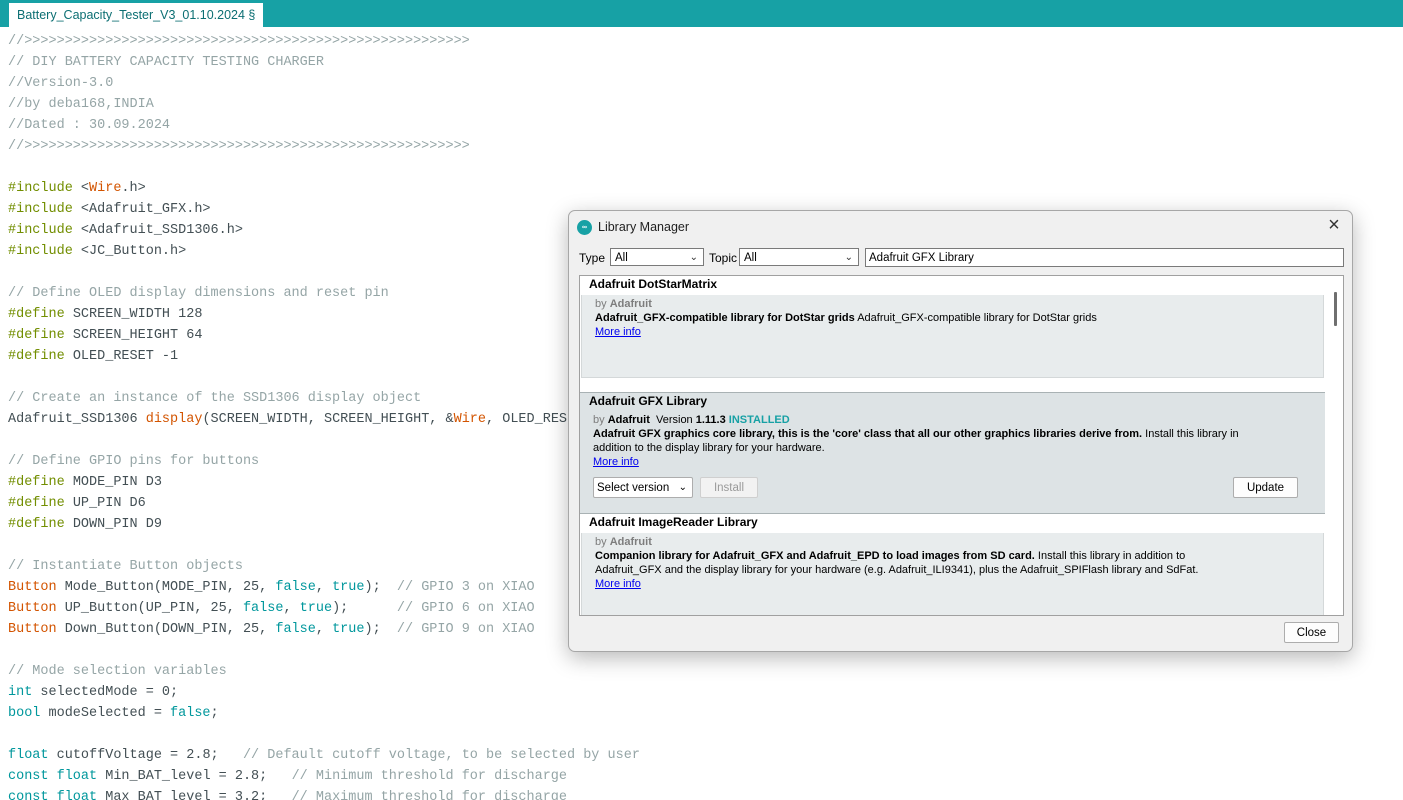  Describe the element at coordinates (1334, 225) in the screenshot. I see `close-icon: ×` at that location.